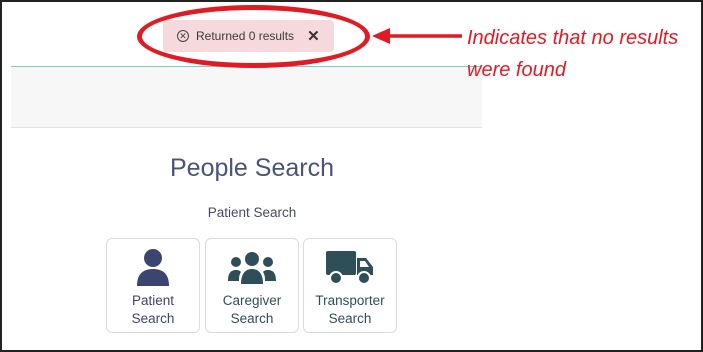 This screenshot has width=703, height=352. I want to click on transporter-search-label: Transporter Search, so click(350, 309).